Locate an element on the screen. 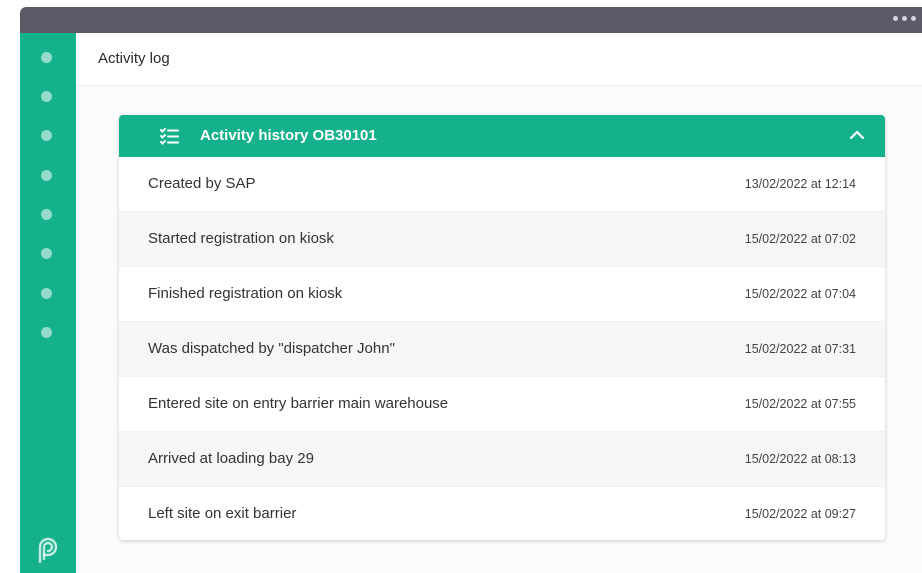 The height and width of the screenshot is (573, 922). panel-header: Activity history OB30101 is located at coordinates (502, 136).